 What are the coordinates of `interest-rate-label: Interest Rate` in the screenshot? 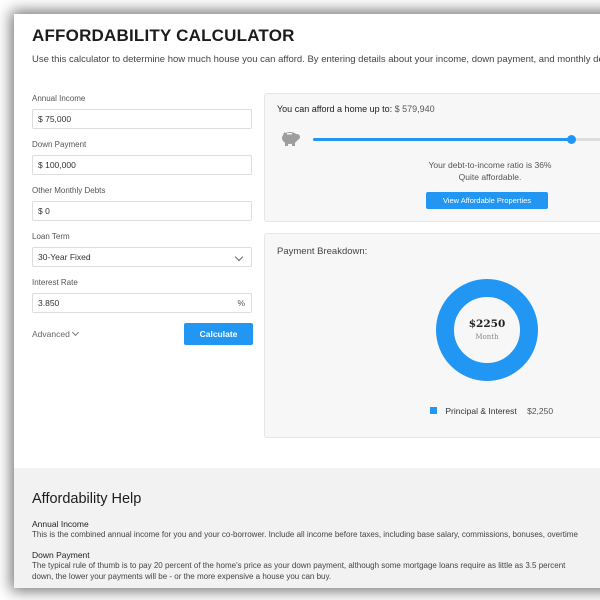 It's located at (55, 282).